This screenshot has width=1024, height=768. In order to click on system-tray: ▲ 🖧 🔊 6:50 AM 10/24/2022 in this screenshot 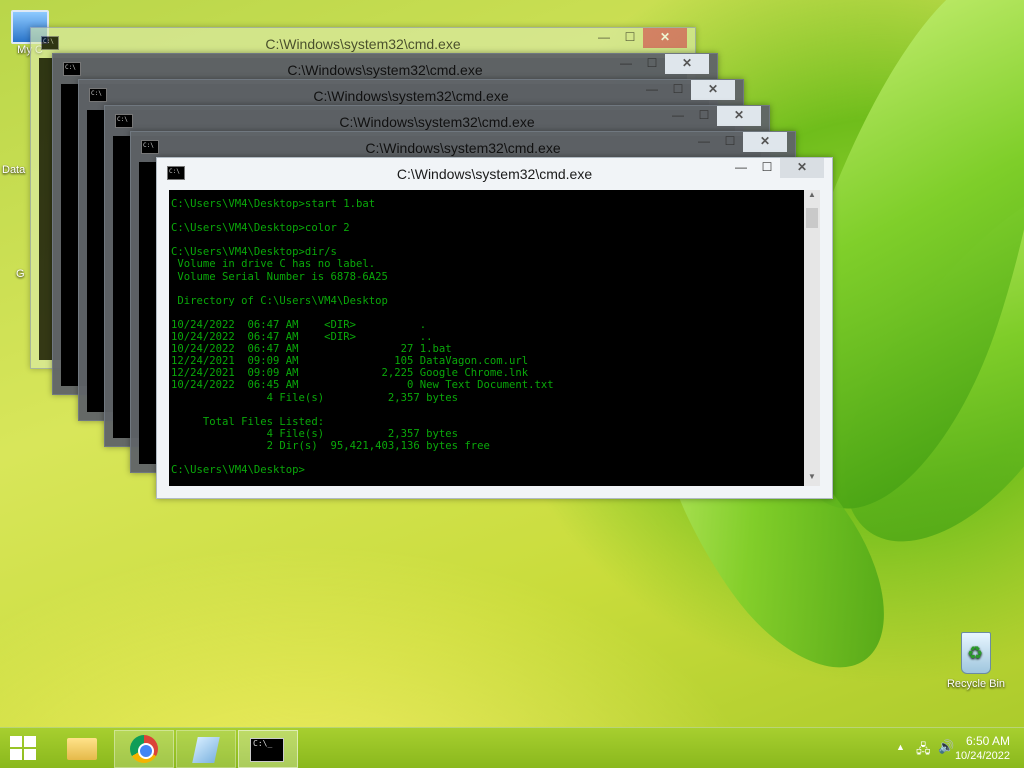, I will do `click(949, 748)`.